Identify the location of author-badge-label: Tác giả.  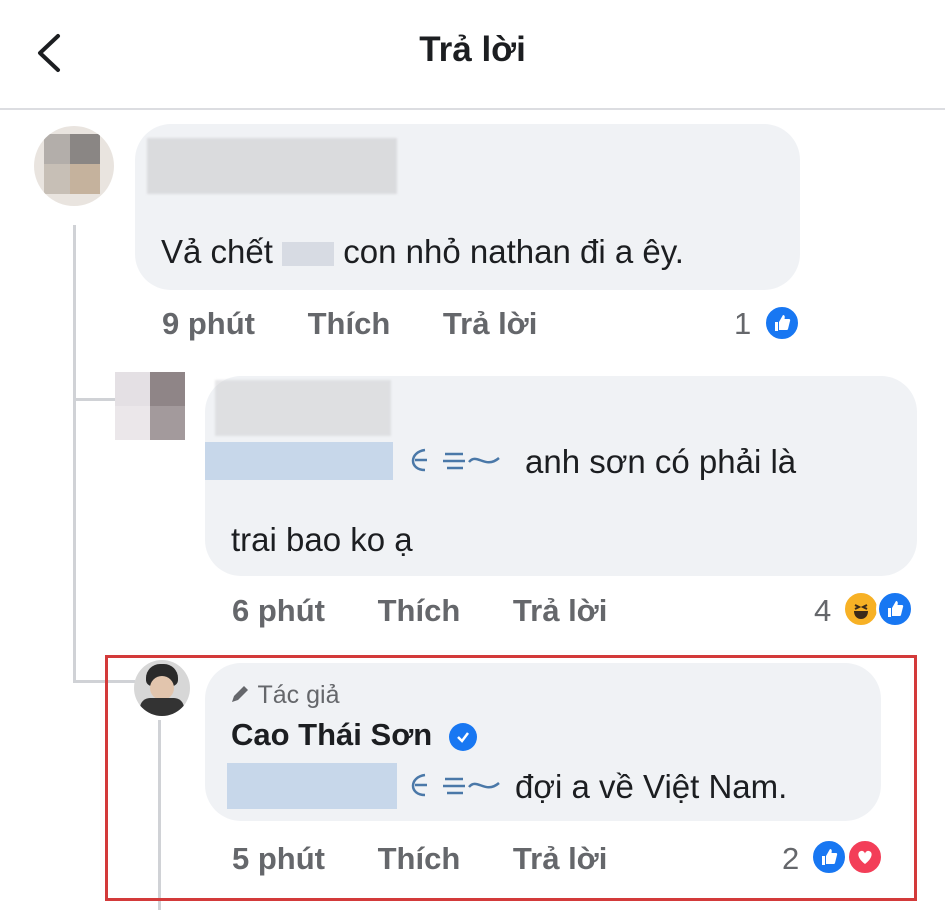
(298, 695).